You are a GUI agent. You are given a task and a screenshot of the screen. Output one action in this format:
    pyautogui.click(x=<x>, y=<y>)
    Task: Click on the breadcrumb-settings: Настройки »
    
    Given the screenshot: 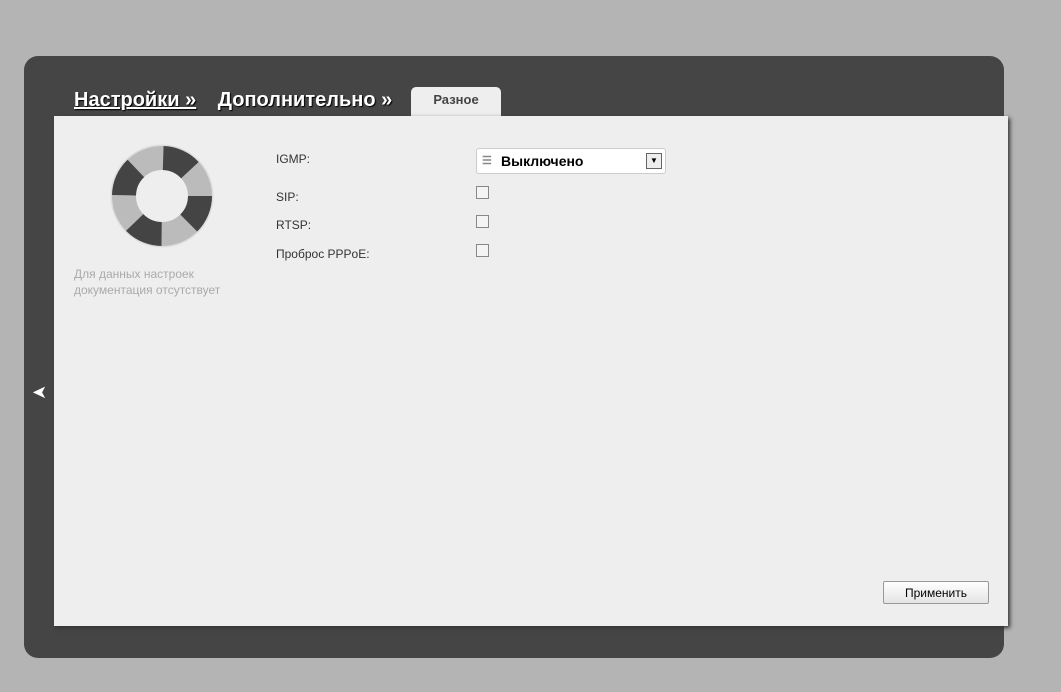 What is the action you would take?
    pyautogui.click(x=135, y=100)
    